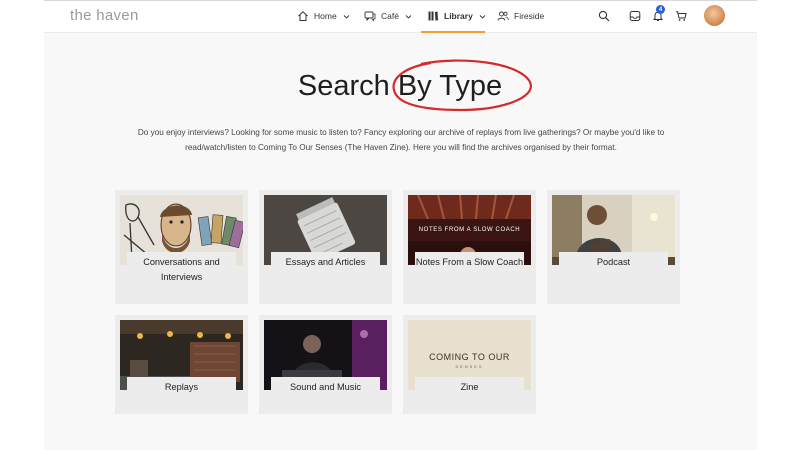  What do you see at coordinates (613, 247) in the screenshot?
I see `card-podcast: Podcast` at bounding box center [613, 247].